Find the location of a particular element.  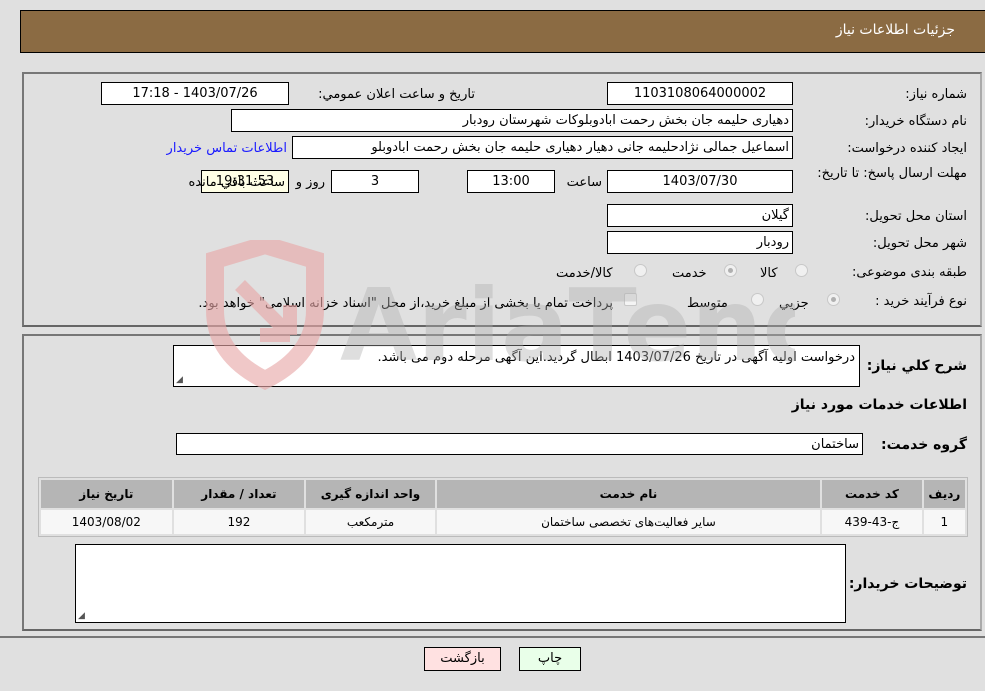

category-label: طبقه بندی موضوعی: is located at coordinates (909, 272).